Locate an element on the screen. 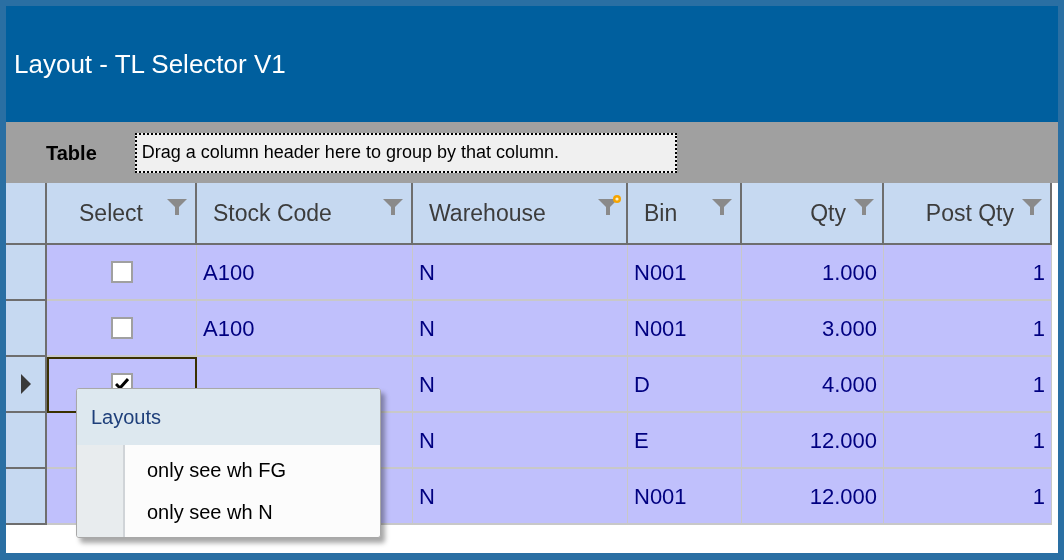  menu-title: Layouts is located at coordinates (228, 417).